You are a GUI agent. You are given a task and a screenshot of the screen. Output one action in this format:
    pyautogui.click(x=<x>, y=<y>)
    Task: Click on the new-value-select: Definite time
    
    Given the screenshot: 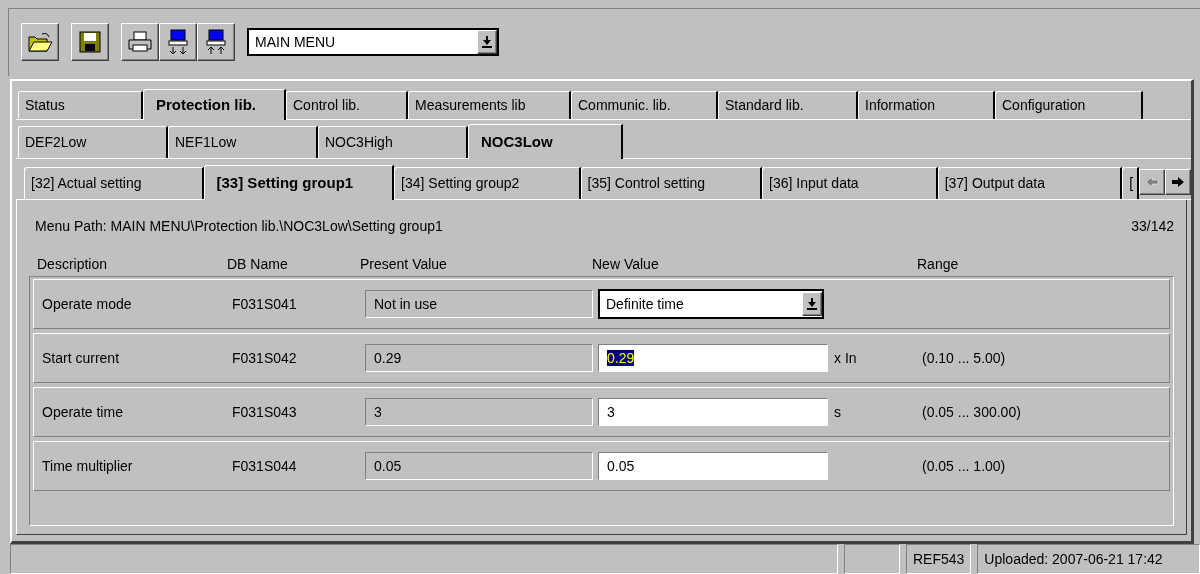 What is the action you would take?
    pyautogui.click(x=711, y=303)
    